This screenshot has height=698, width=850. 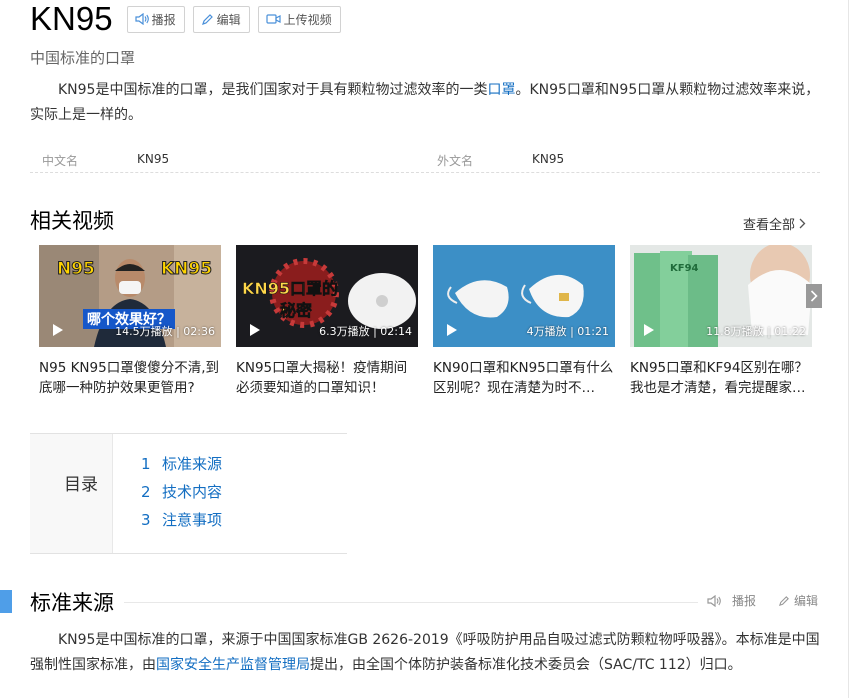 I want to click on page-subtitle: 中国标准的口罩, so click(x=83, y=58).